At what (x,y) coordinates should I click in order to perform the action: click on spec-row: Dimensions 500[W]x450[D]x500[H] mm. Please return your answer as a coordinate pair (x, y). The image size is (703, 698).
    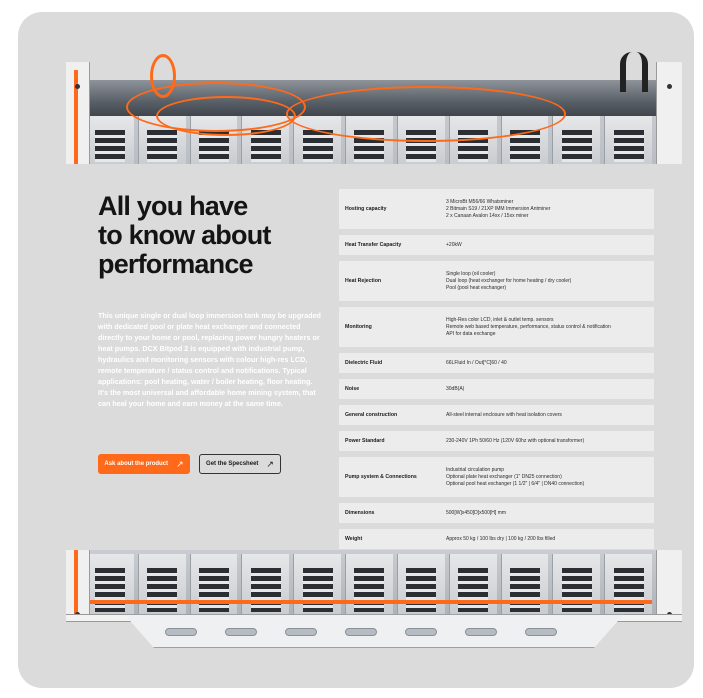
    Looking at the image, I should click on (496, 513).